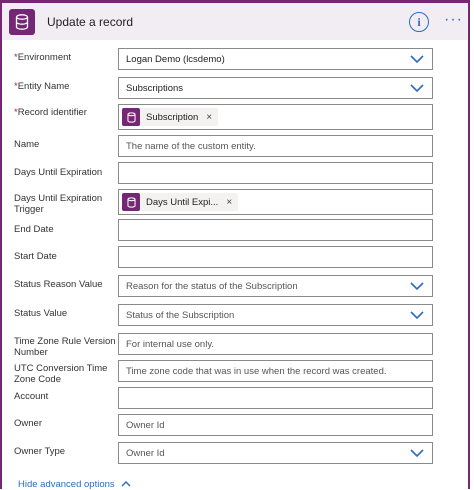  What do you see at coordinates (40, 451) in the screenshot?
I see `field-label: Owner Type` at bounding box center [40, 451].